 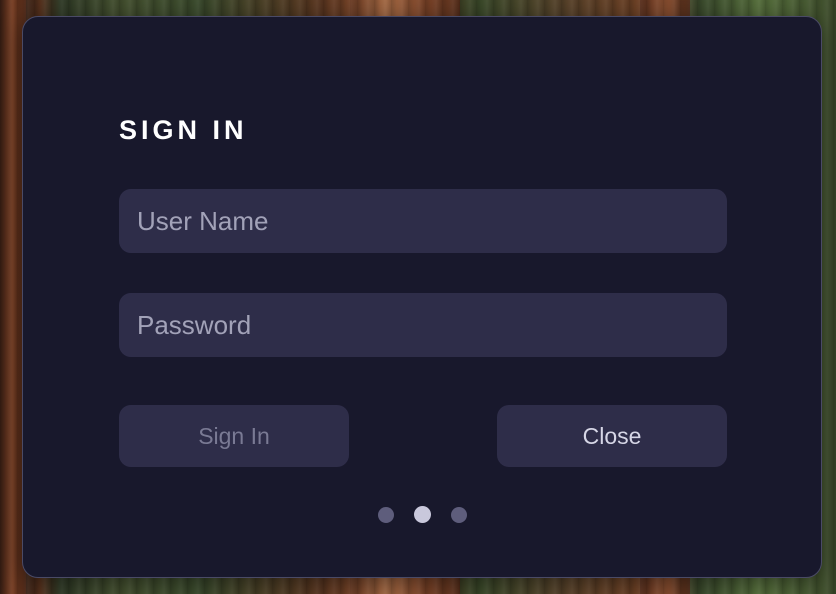 I want to click on sign-in-button: Sign In, so click(x=234, y=436).